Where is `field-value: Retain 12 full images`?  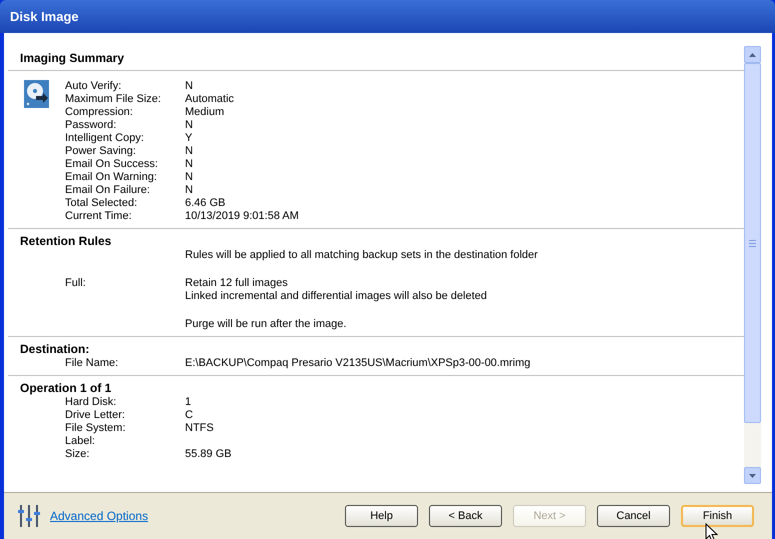 field-value: Retain 12 full images is located at coordinates (236, 283).